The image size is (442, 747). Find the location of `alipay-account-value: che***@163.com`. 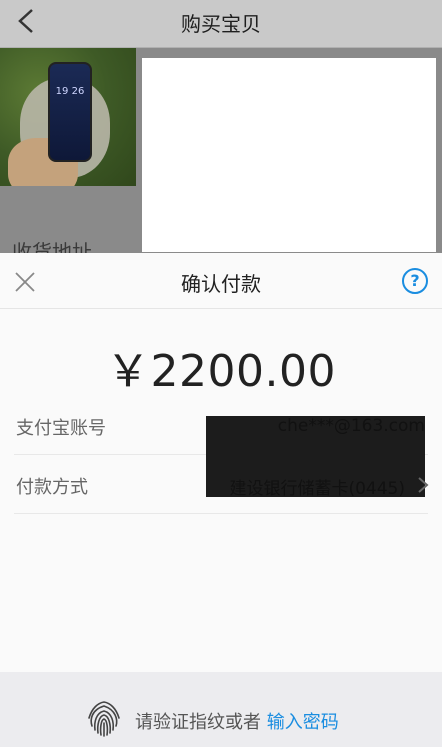

alipay-account-value: che***@163.com is located at coordinates (351, 426).